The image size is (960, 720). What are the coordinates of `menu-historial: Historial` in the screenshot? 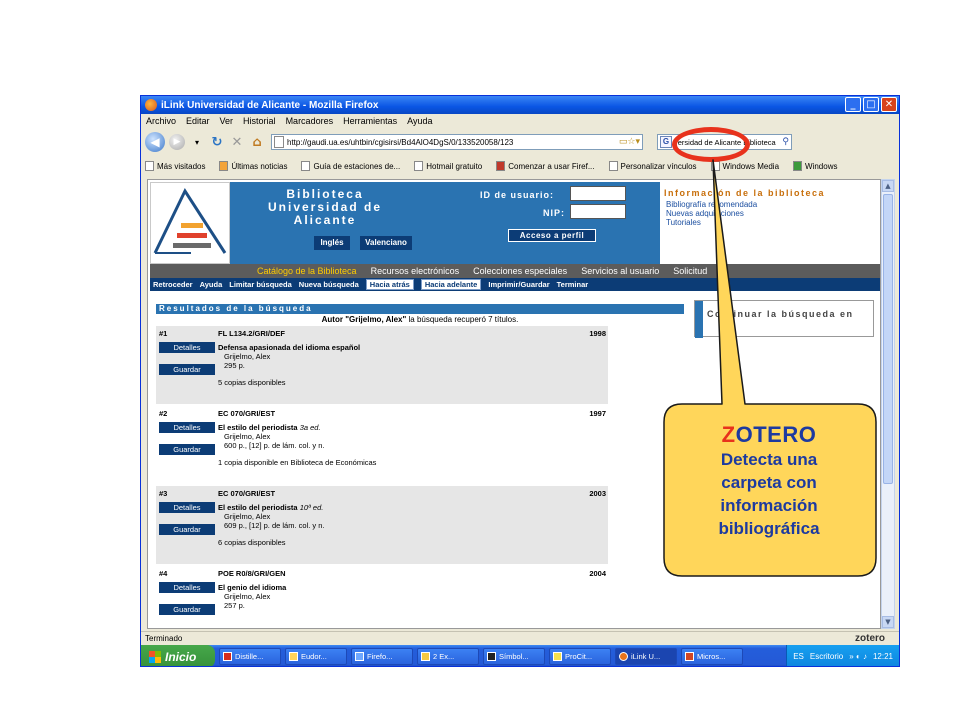 It's located at (259, 121).